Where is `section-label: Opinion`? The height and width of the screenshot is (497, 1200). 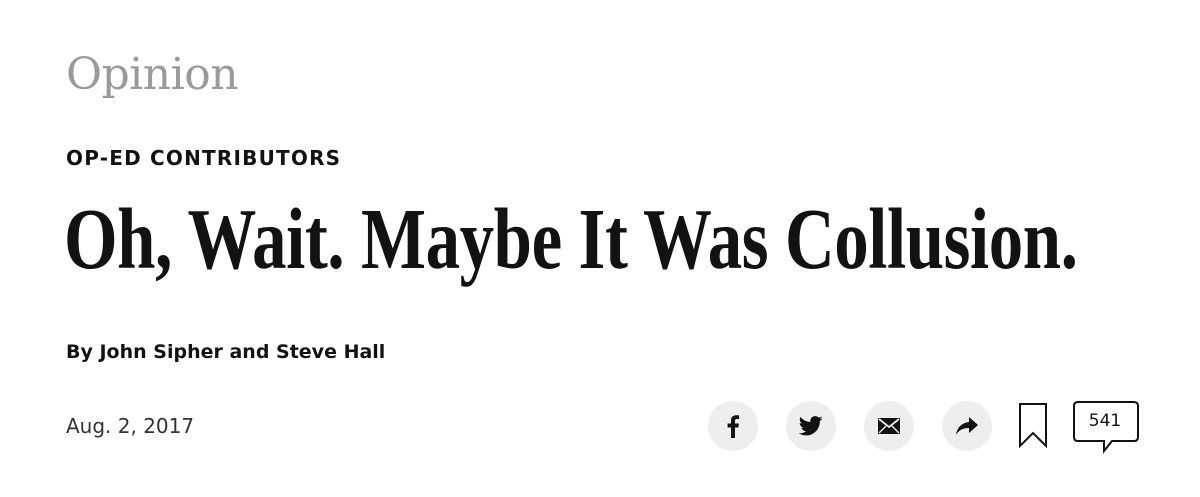
section-label: Opinion is located at coordinates (152, 75).